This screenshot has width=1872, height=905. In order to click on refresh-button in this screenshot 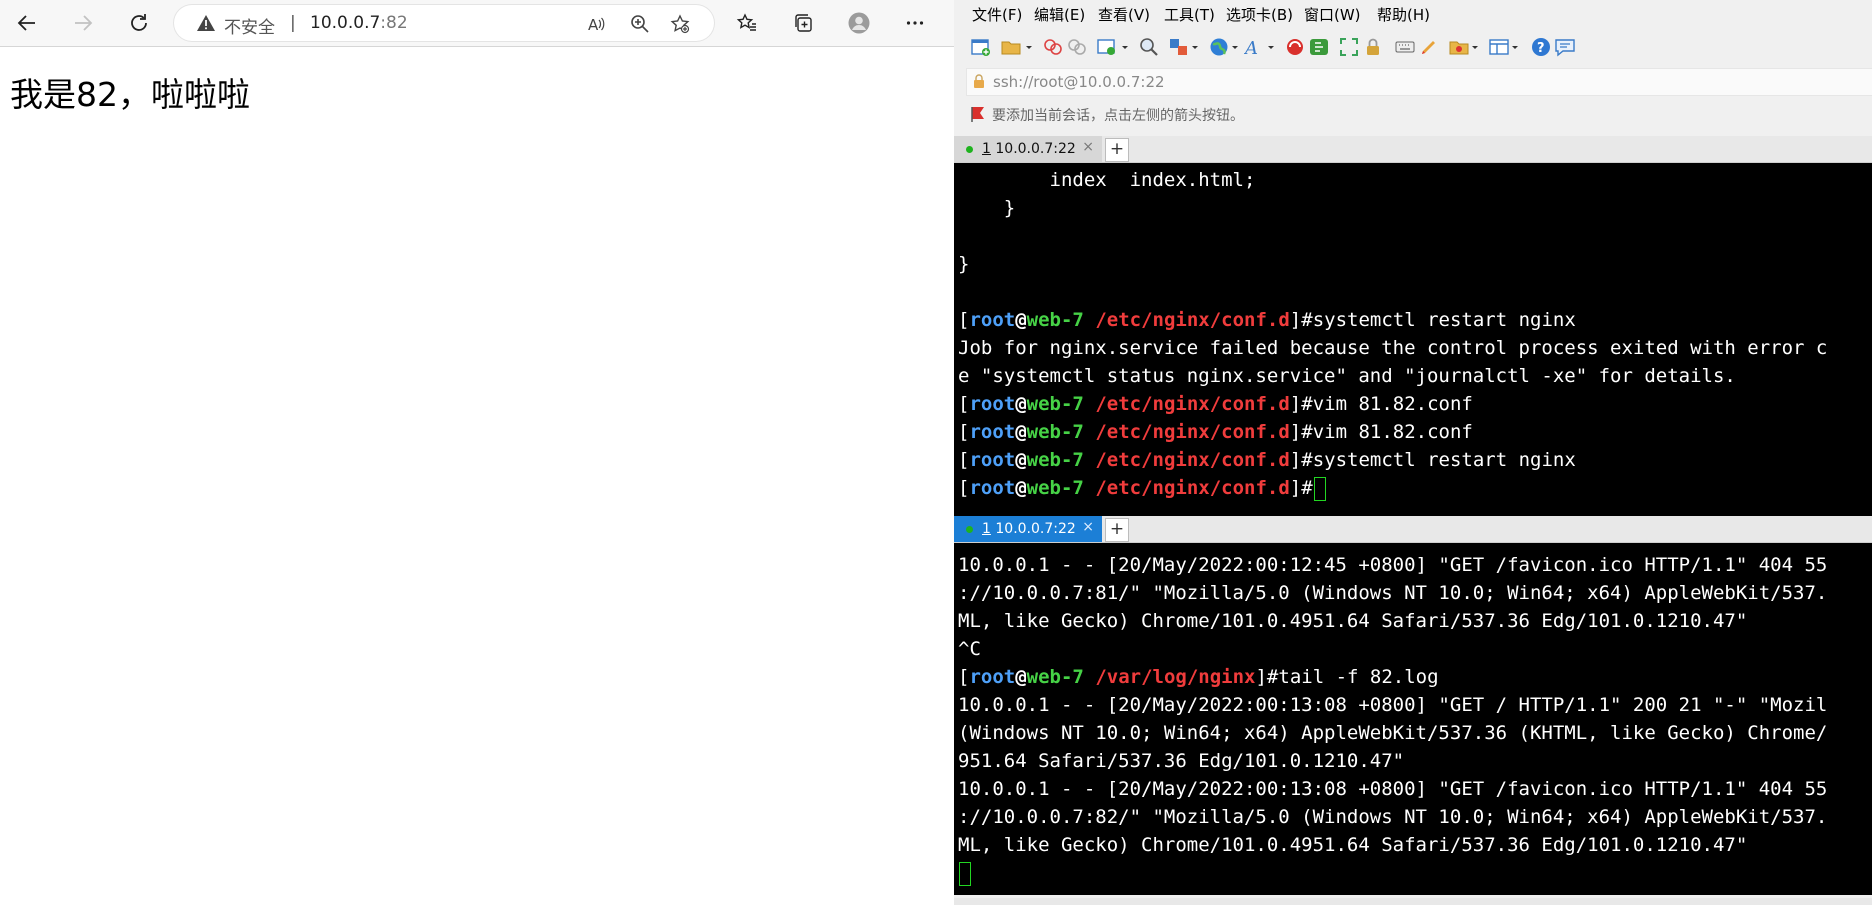, I will do `click(139, 23)`.